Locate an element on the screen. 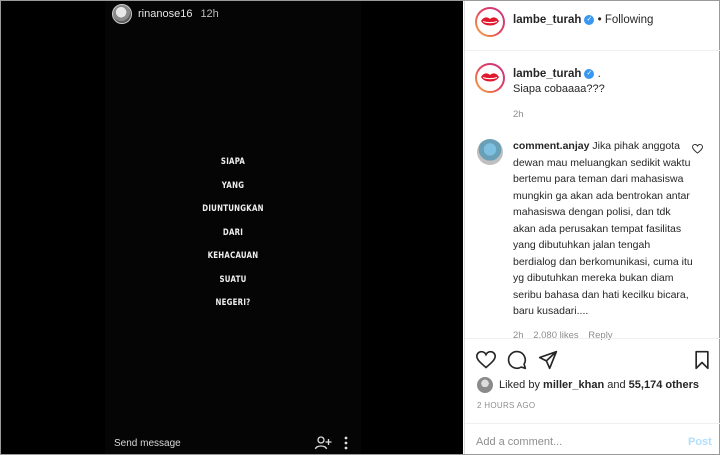 This screenshot has height=455, width=720. liker-avatar is located at coordinates (485, 385).